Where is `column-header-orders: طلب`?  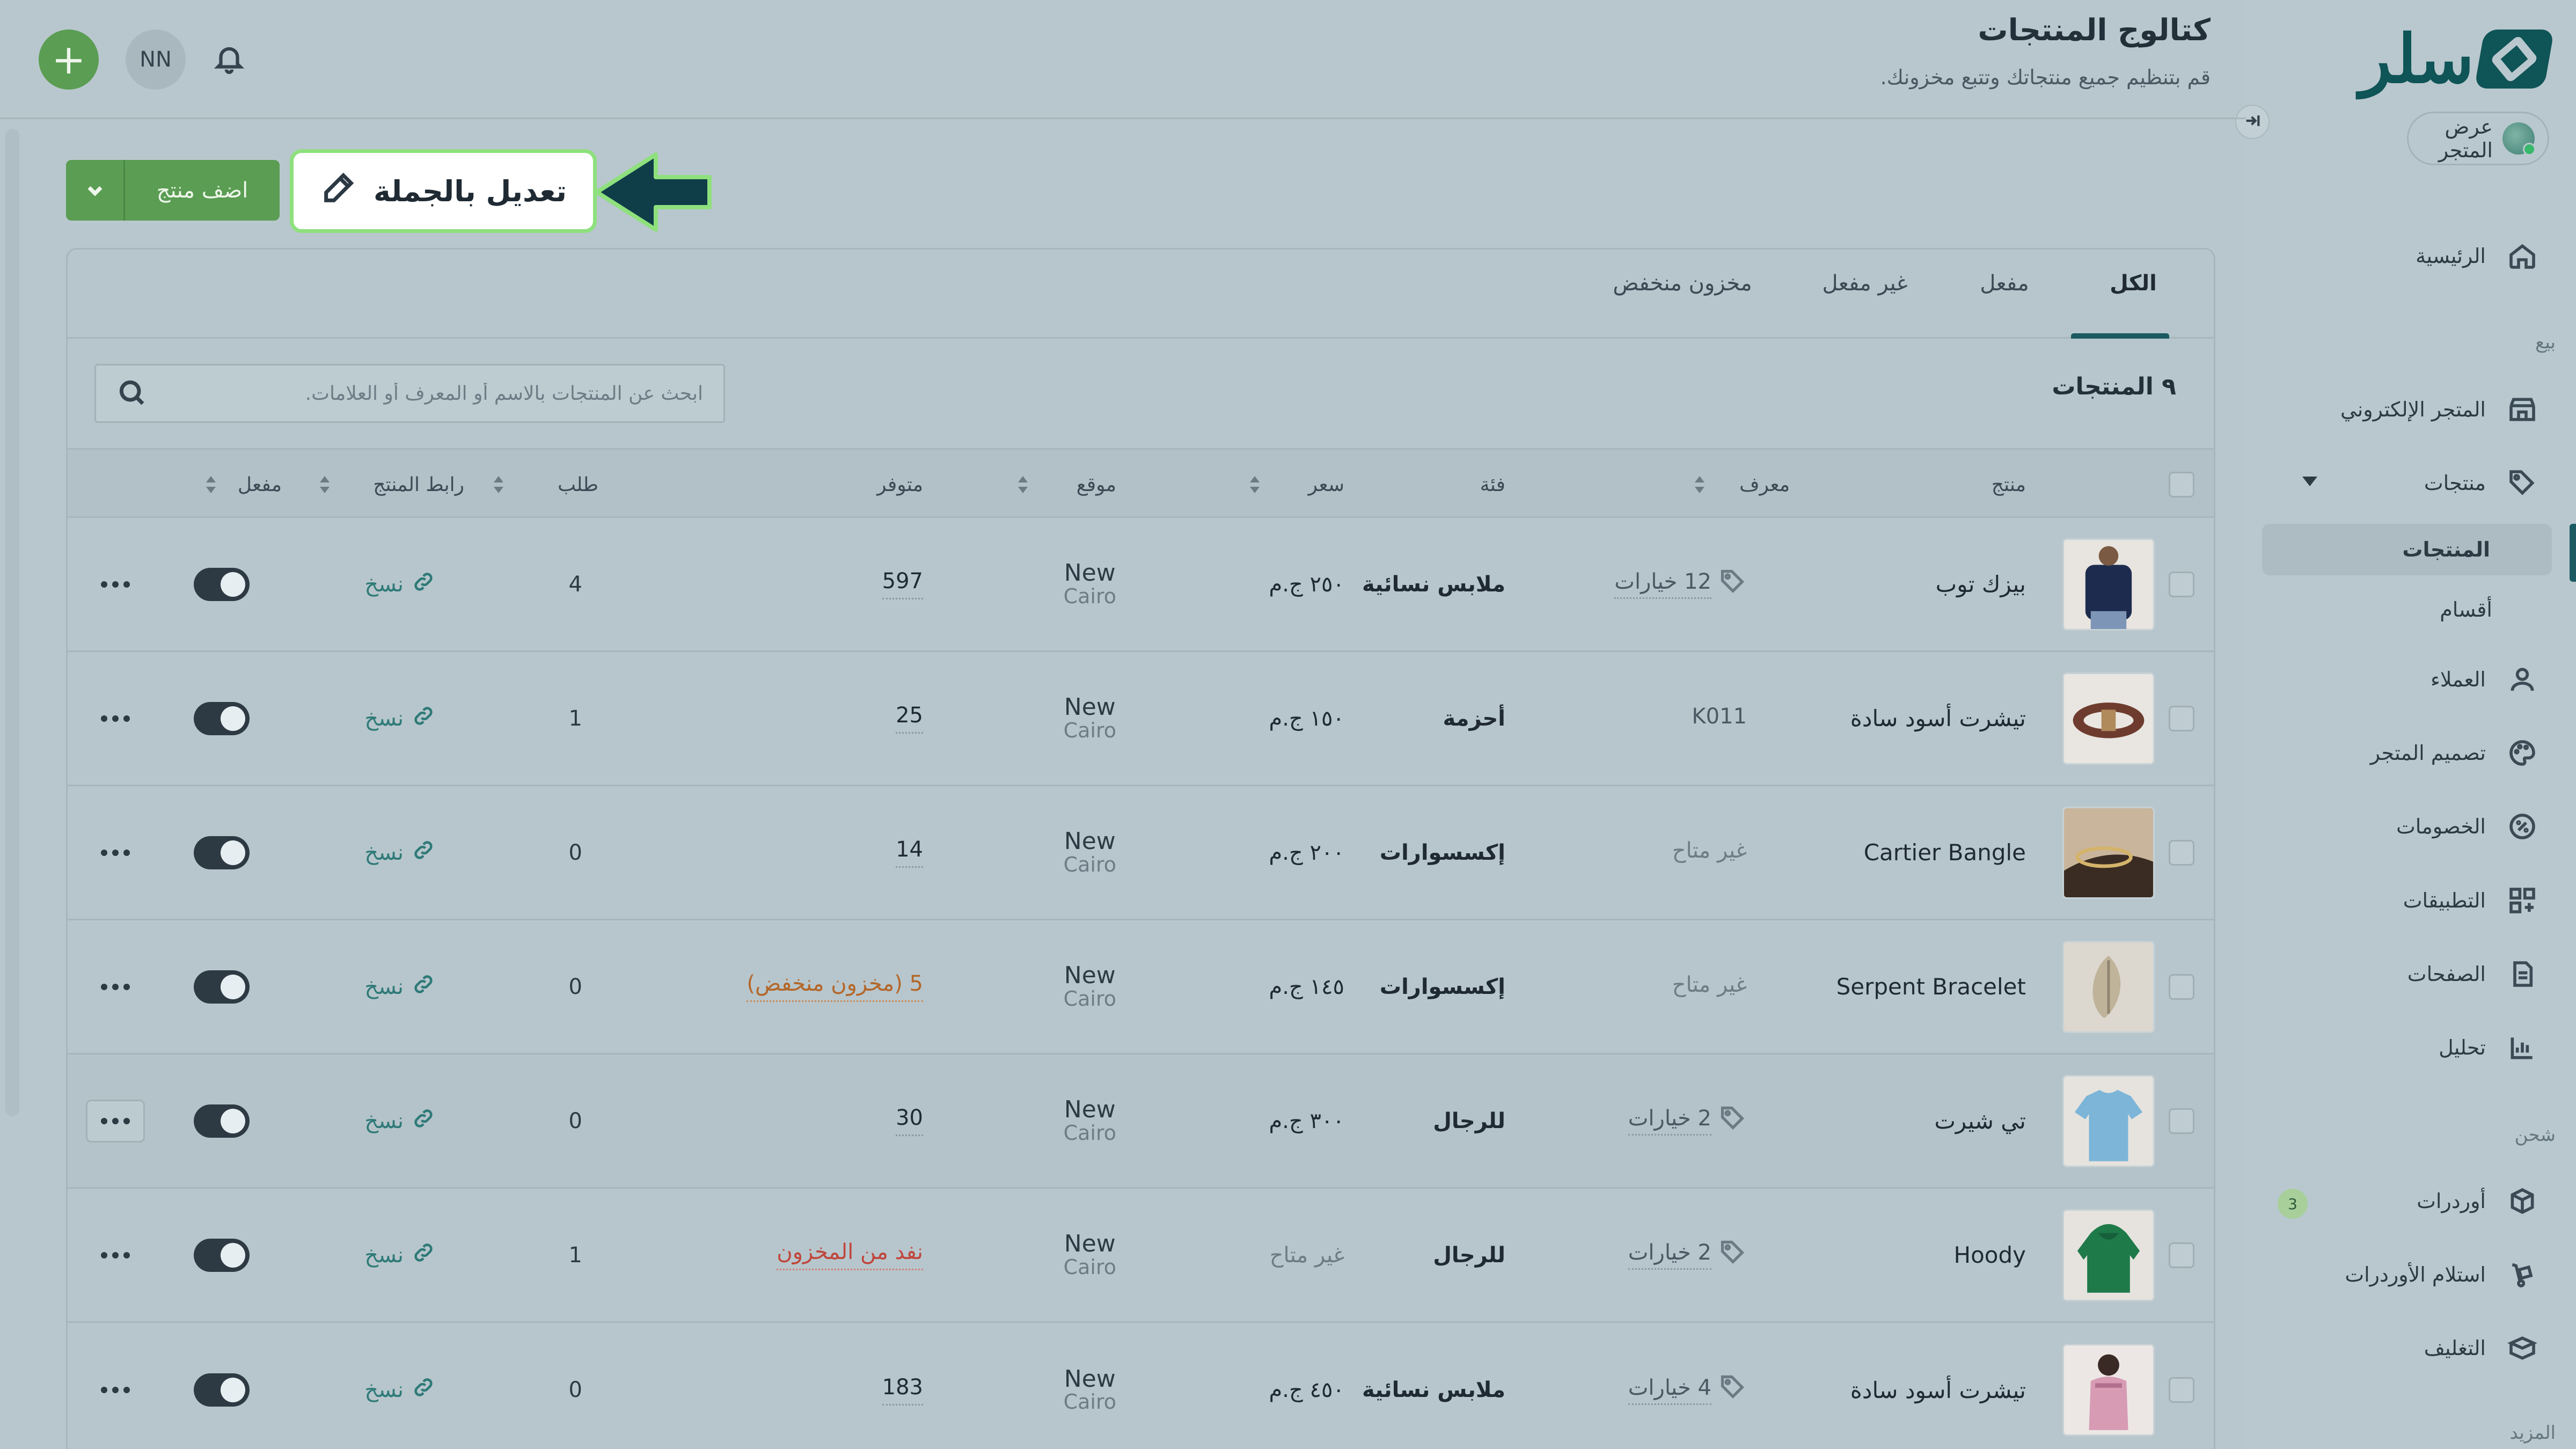
column-header-orders: طلب is located at coordinates (545, 484).